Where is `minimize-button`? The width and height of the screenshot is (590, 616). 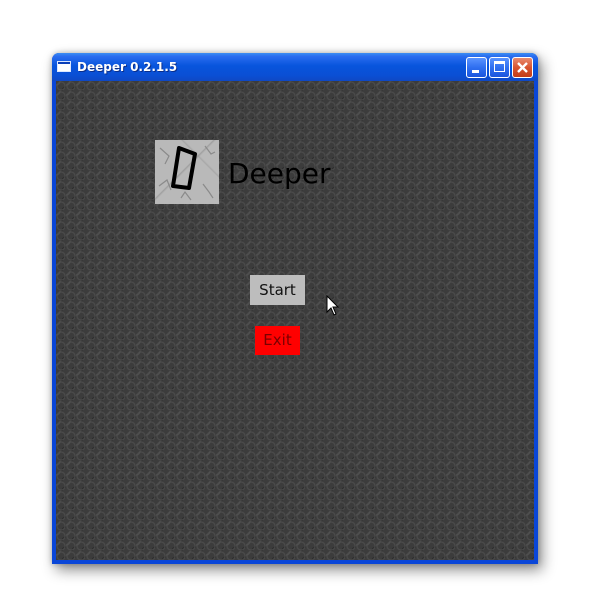
minimize-button is located at coordinates (476, 67).